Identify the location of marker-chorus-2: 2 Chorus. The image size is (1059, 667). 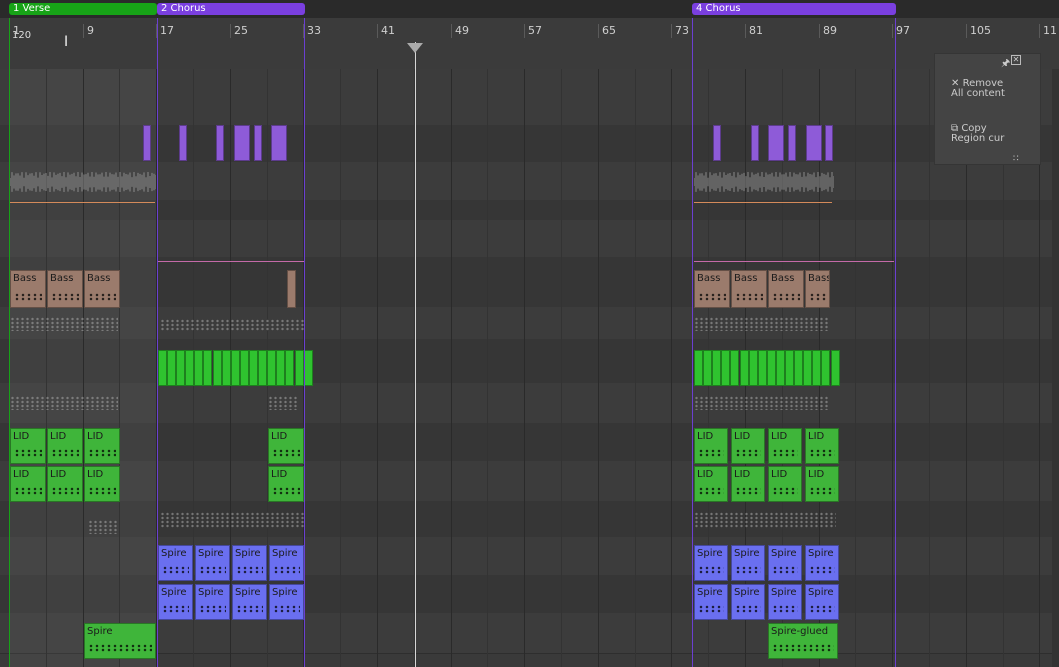
(231, 9).